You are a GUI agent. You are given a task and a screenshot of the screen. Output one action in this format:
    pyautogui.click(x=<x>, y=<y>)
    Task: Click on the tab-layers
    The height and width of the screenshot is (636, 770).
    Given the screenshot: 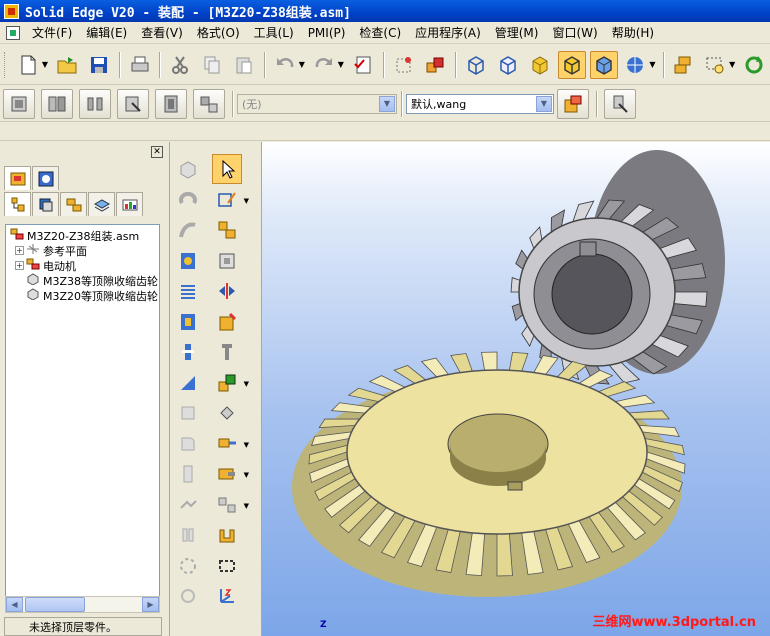 What is the action you would take?
    pyautogui.click(x=101, y=204)
    